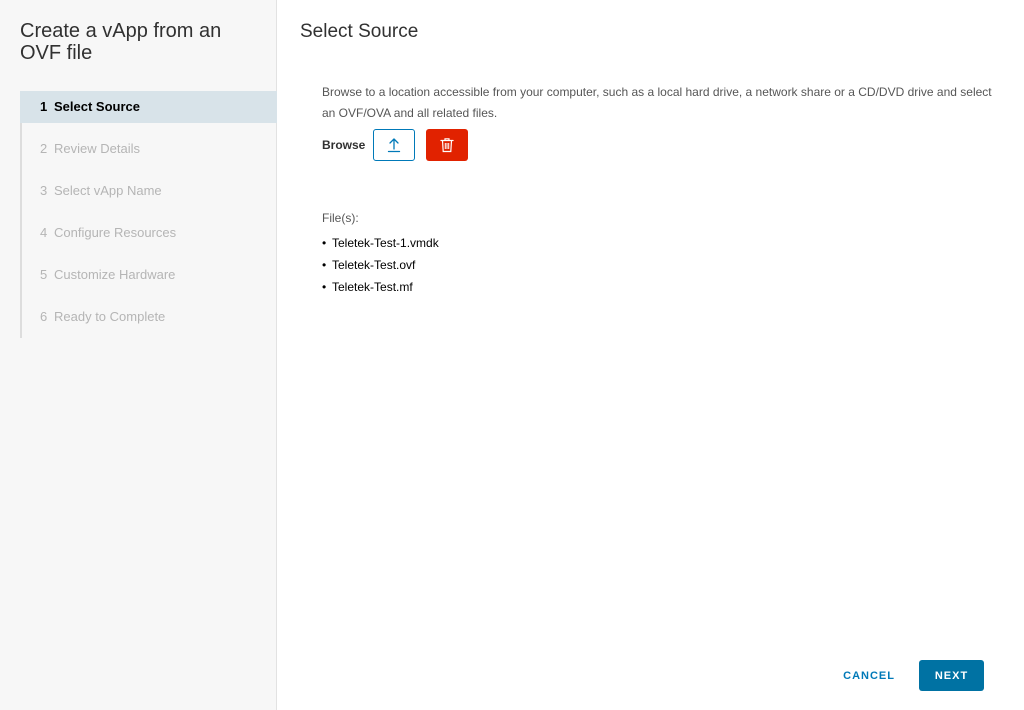 This screenshot has height=710, width=1024. Describe the element at coordinates (44, 190) in the screenshot. I see `step-number: 3` at that location.